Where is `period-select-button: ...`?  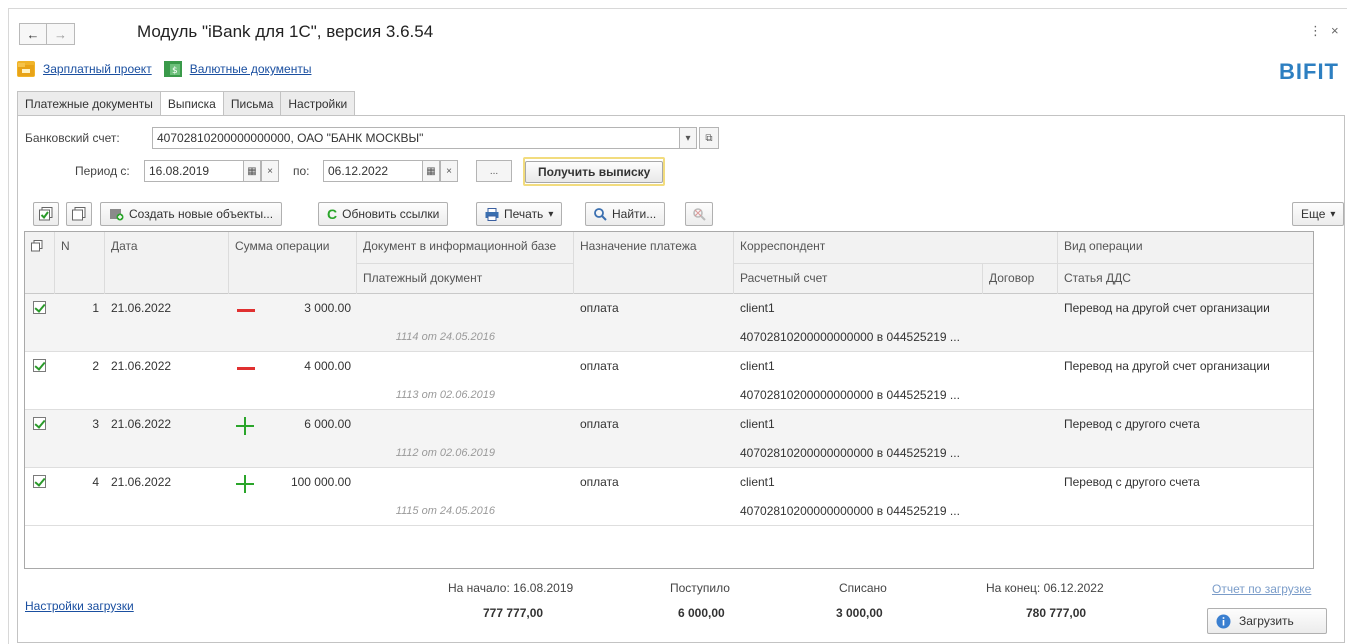
period-select-button: ... is located at coordinates (494, 171).